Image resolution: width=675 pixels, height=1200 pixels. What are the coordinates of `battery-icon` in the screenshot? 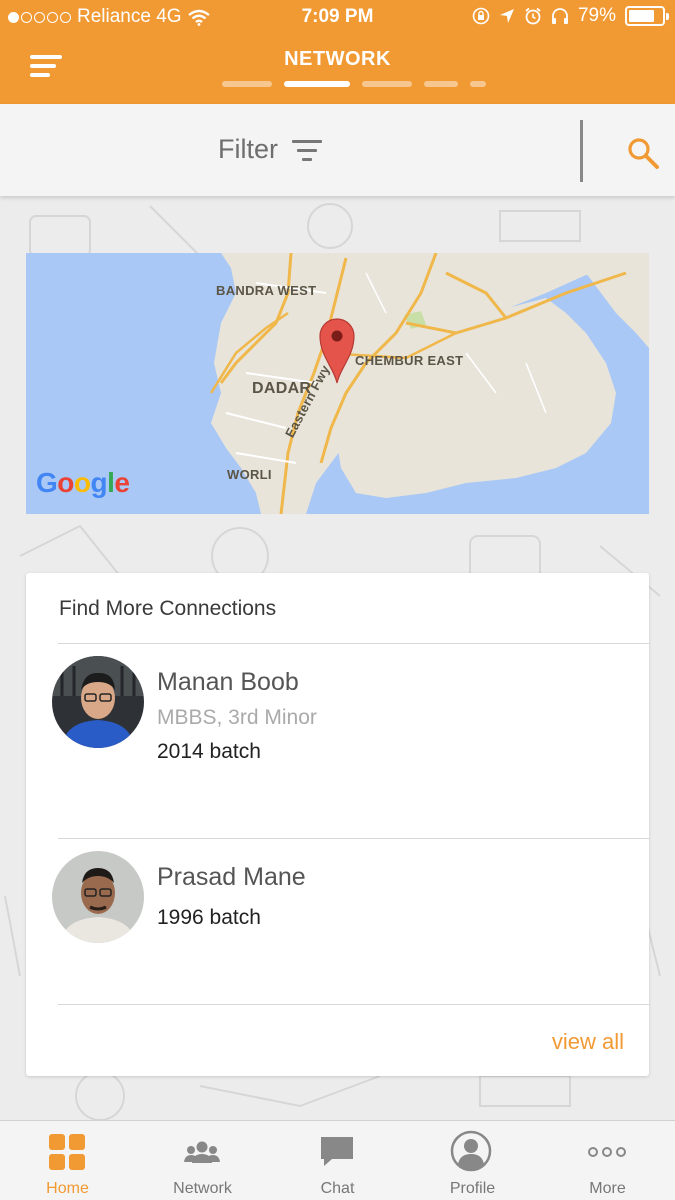 It's located at (647, 16).